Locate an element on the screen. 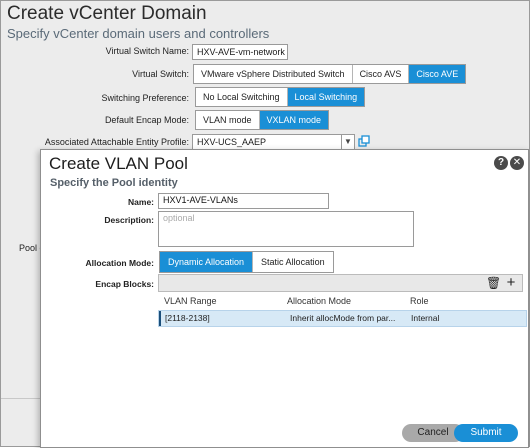  virtual-switch-name-input: HXV-AVE-vm-network is located at coordinates (240, 52).